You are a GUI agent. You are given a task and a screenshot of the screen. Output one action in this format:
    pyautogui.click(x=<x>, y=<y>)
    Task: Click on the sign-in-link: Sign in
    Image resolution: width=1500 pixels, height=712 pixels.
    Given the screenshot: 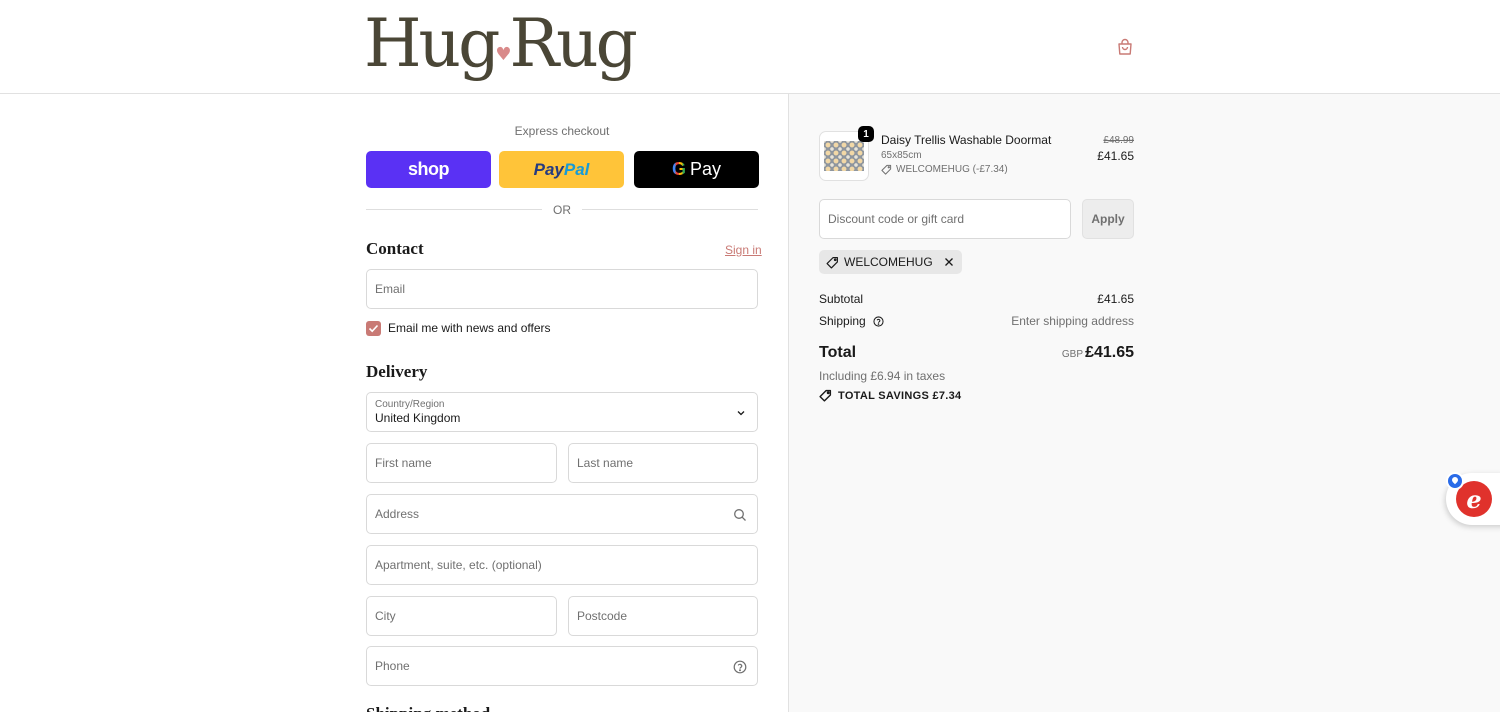 What is the action you would take?
    pyautogui.click(x=743, y=250)
    